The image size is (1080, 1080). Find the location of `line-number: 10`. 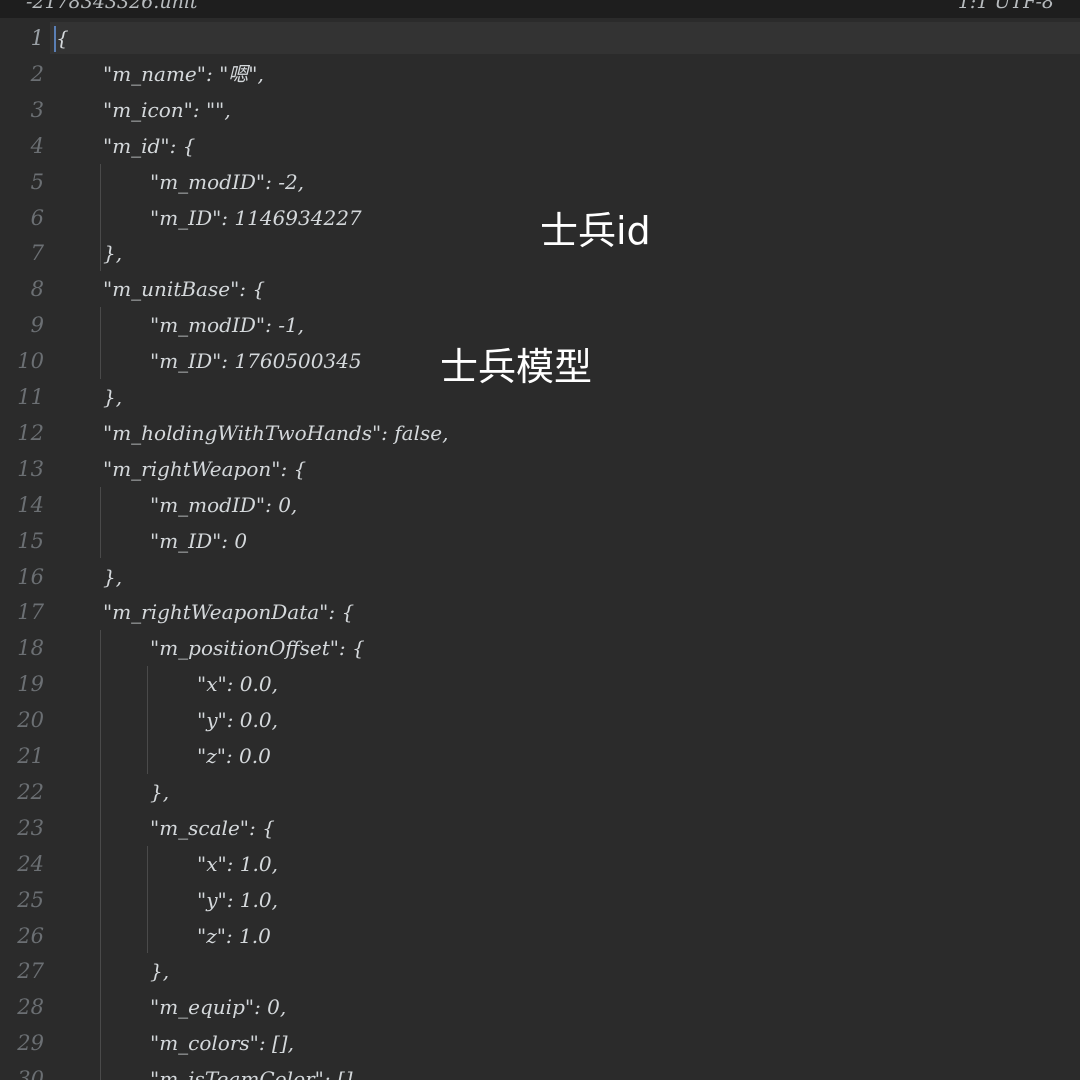

line-number: 10 is located at coordinates (30, 361).